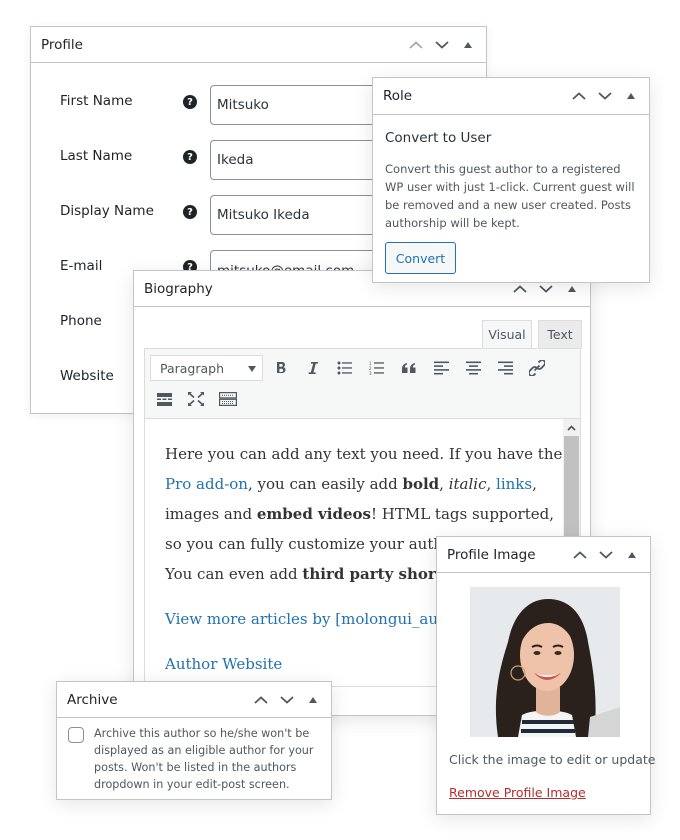 The width and height of the screenshot is (680, 840). I want to click on email-label: E-mail, so click(81, 266).